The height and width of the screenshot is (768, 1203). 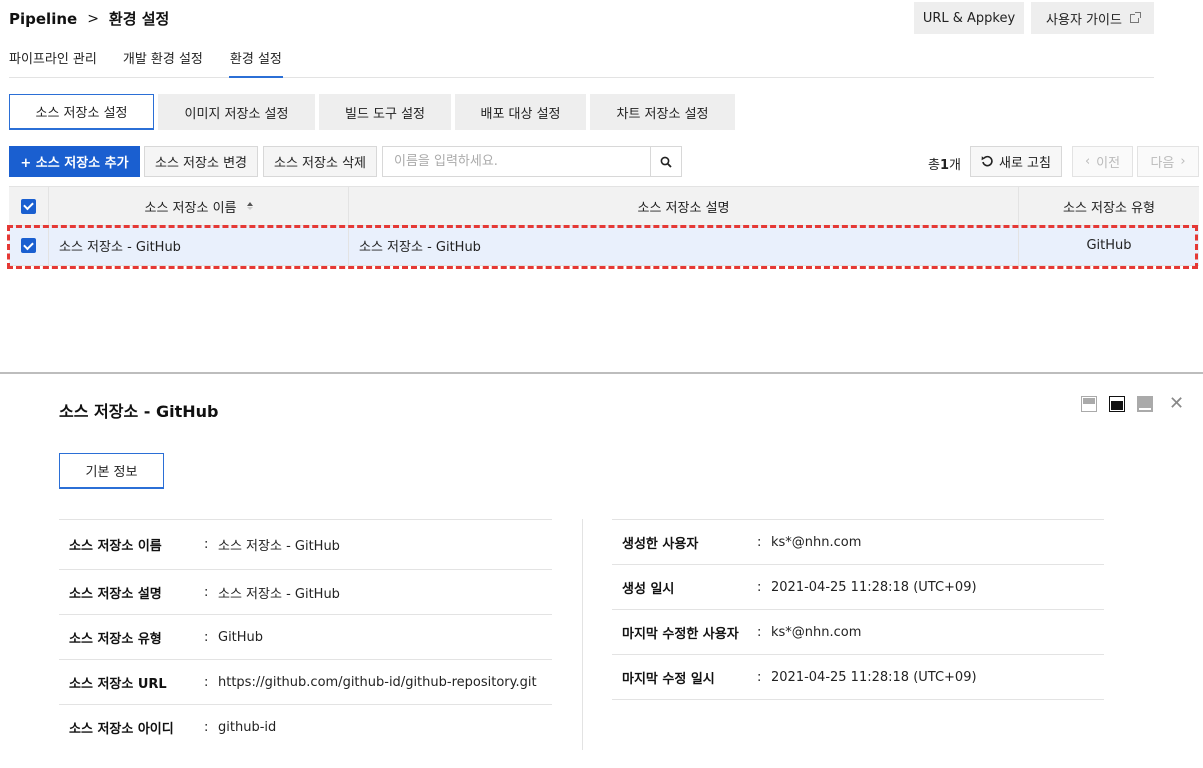 What do you see at coordinates (81, 112) in the screenshot?
I see `subtab-source-repo: 소스 저장소 설정` at bounding box center [81, 112].